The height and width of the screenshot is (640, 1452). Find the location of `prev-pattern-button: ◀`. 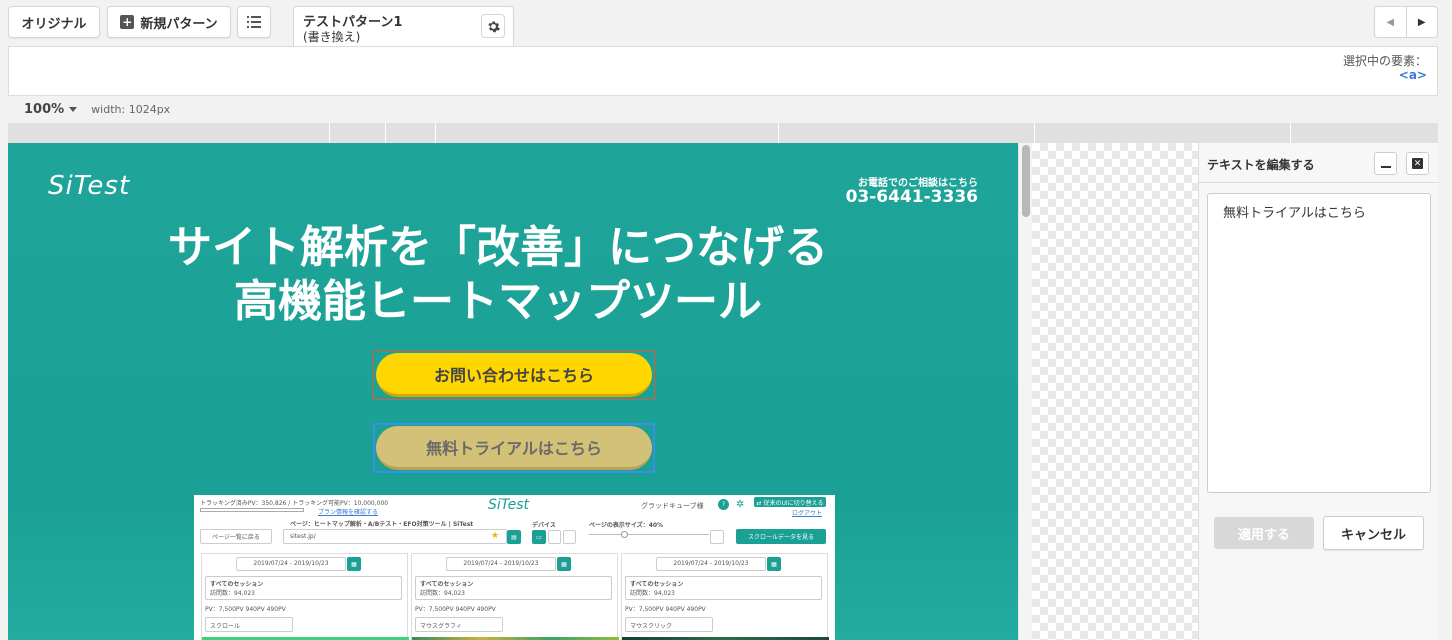

prev-pattern-button: ◀ is located at coordinates (1390, 22).